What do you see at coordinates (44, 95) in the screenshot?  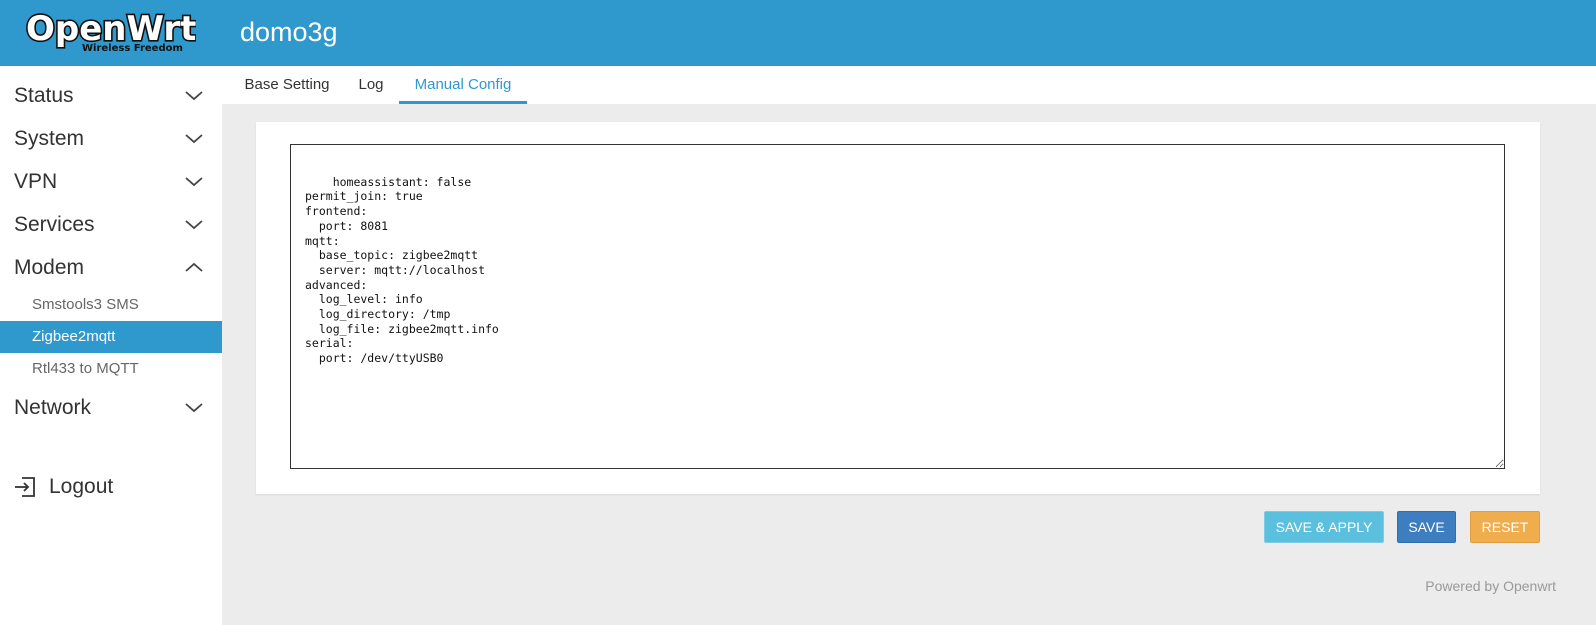 I see `sidebar-item-label: Status` at bounding box center [44, 95].